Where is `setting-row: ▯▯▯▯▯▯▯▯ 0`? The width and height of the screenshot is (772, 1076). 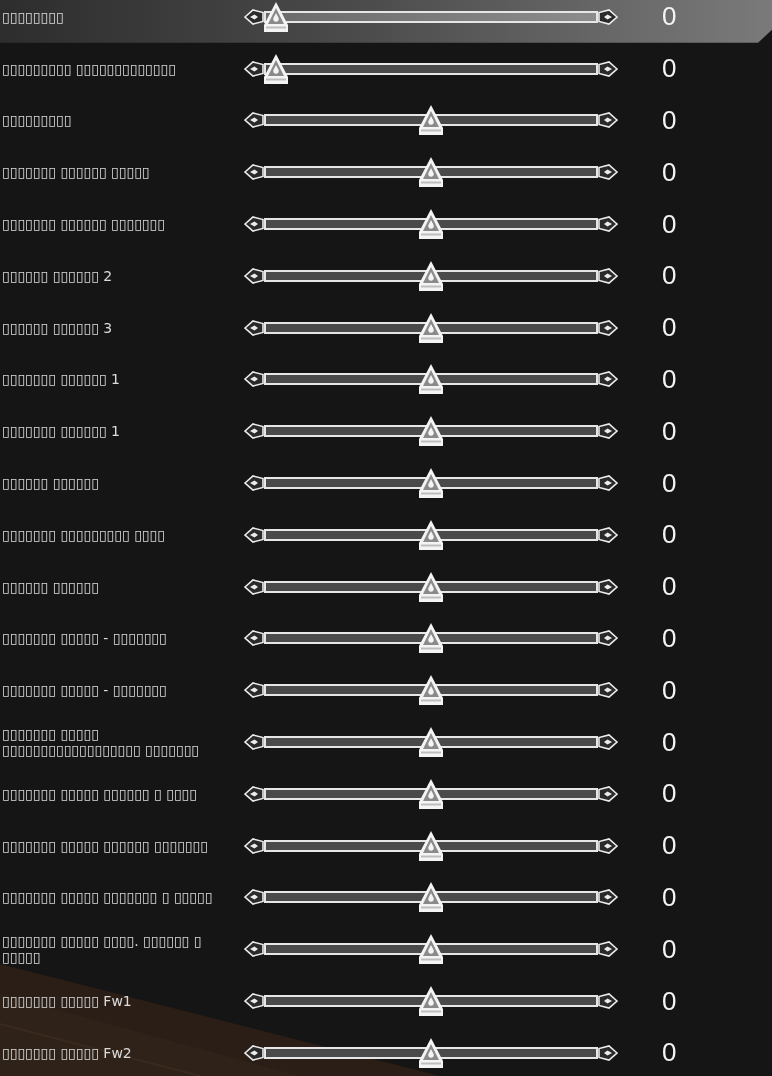 setting-row: ▯▯▯▯▯▯▯▯ 0 is located at coordinates (386, 21).